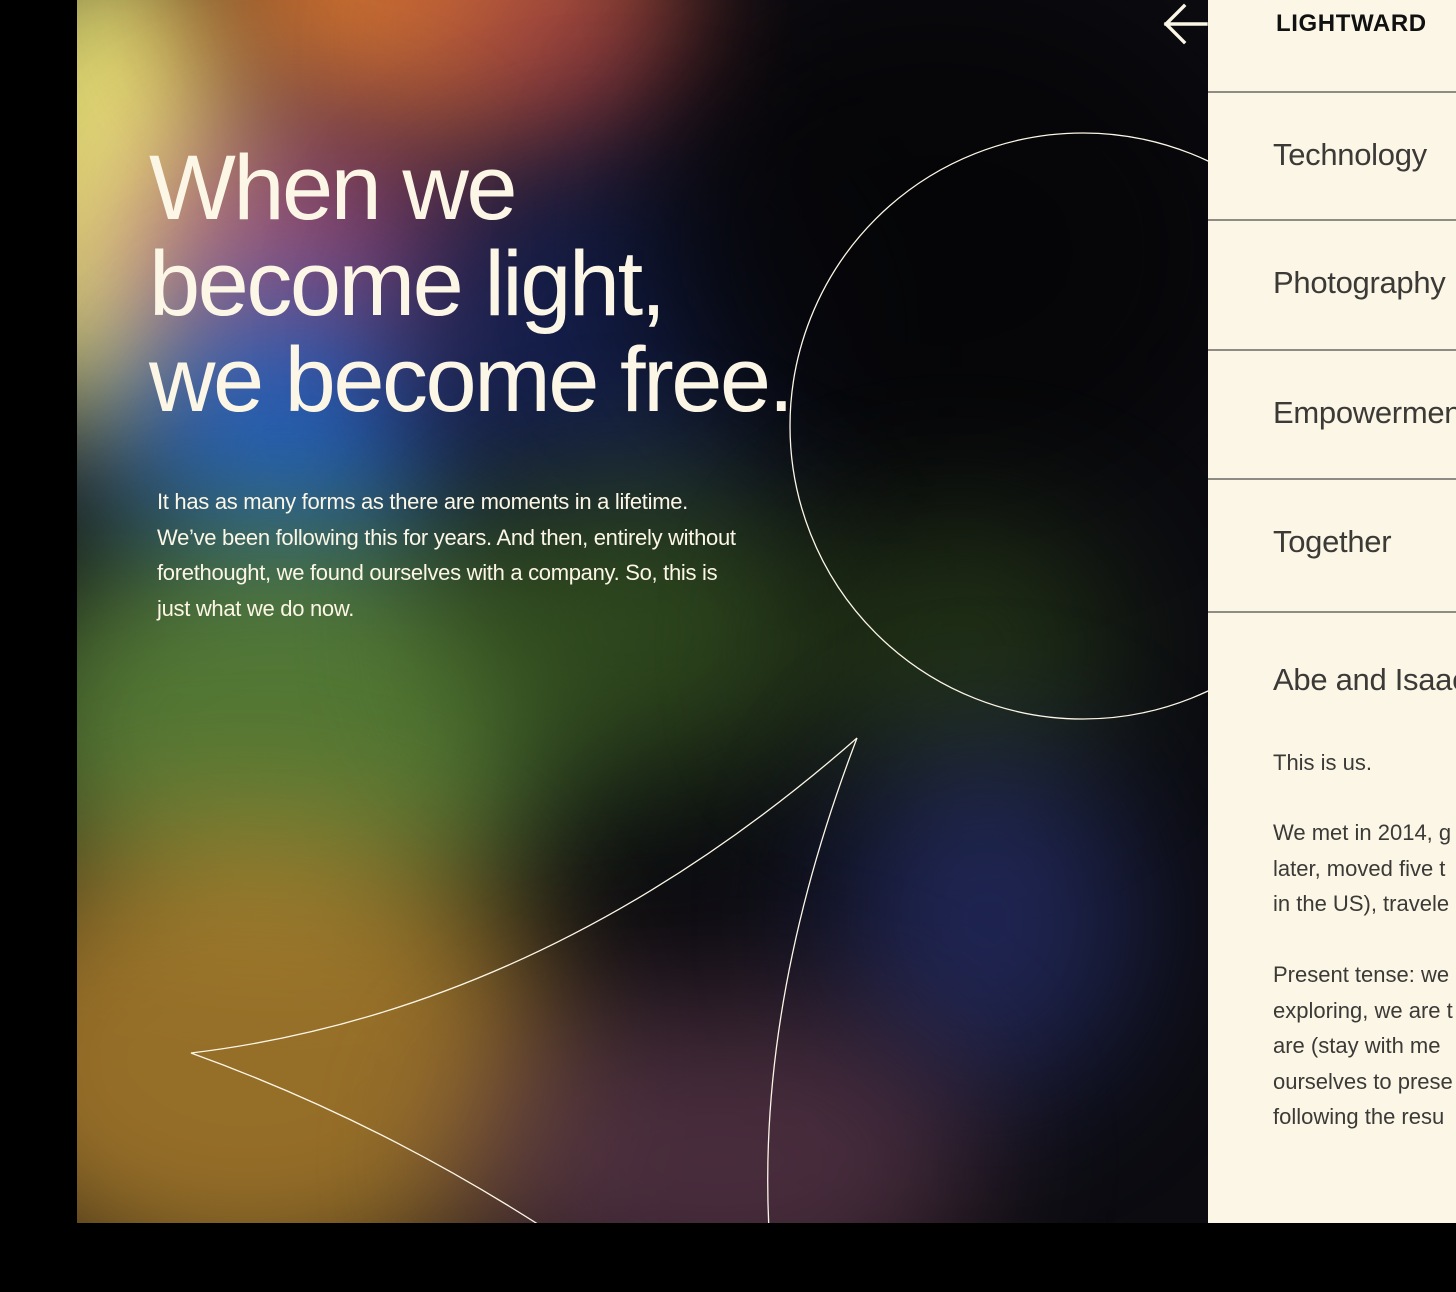 This screenshot has width=1456, height=1292. I want to click on nav-item-technology: Technology, so click(1332, 156).